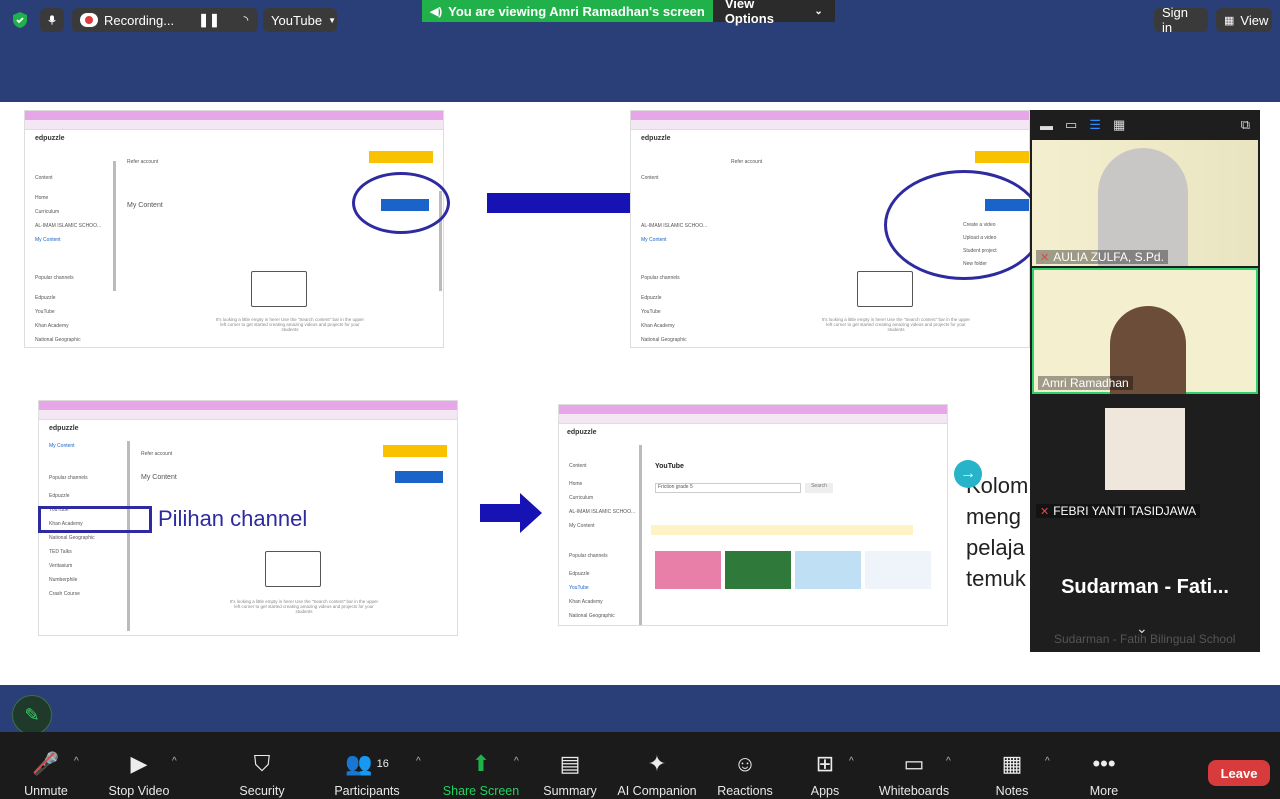 This screenshot has width=1280, height=799. I want to click on security-shield-icon, so click(20, 20).